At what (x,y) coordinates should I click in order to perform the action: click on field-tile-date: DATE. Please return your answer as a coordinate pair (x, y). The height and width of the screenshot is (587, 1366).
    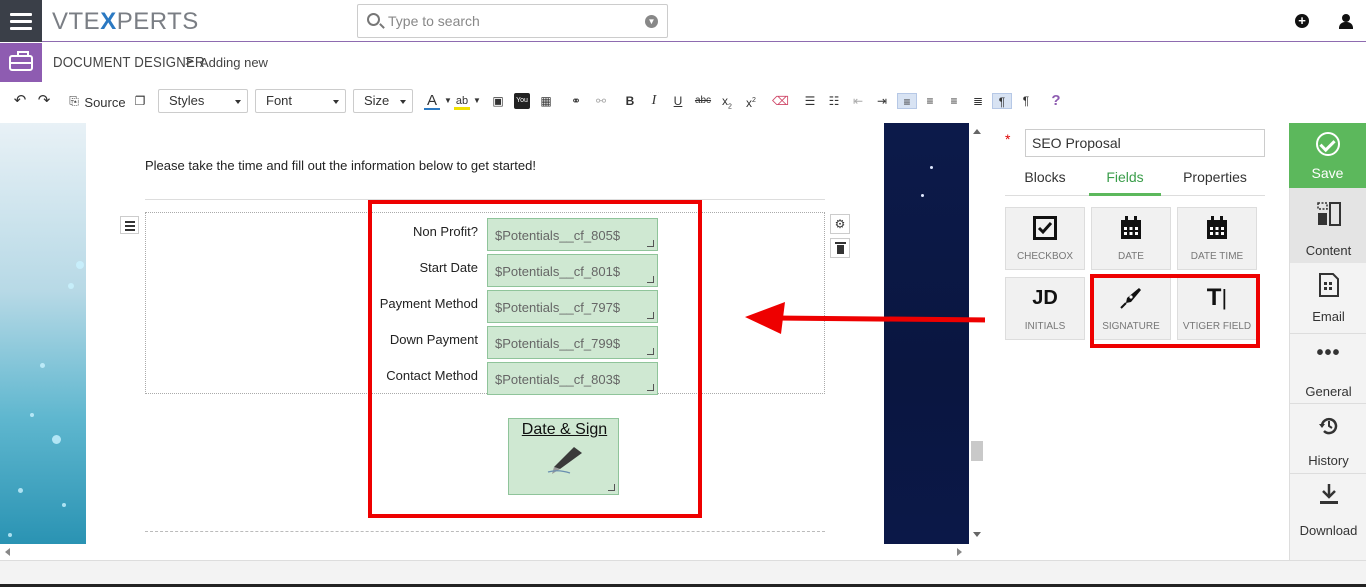
    Looking at the image, I should click on (1131, 238).